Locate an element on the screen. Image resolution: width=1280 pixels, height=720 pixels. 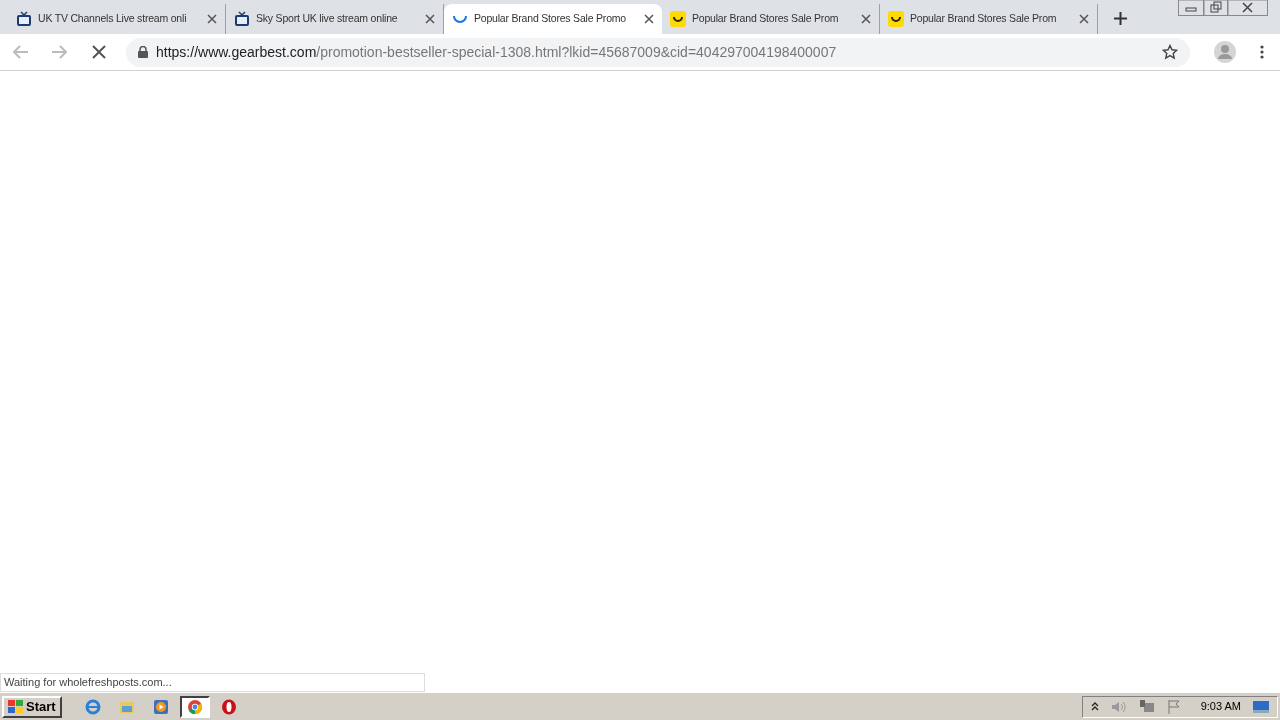
tab-title: Popular Brand Stores Sale Promo is located at coordinates (550, 19).